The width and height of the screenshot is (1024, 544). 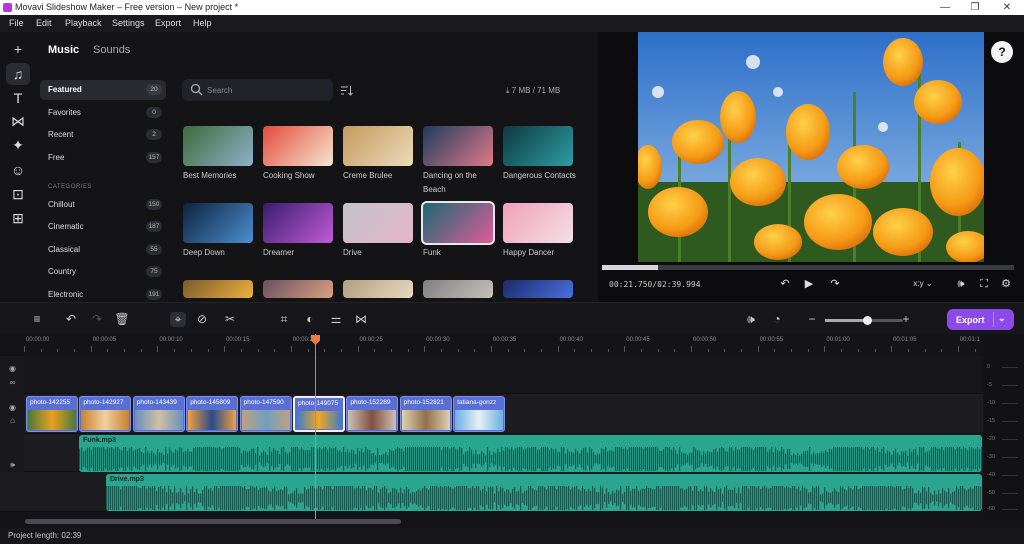 What do you see at coordinates (103, 90) in the screenshot?
I see `category-featured: Featured 20` at bounding box center [103, 90].